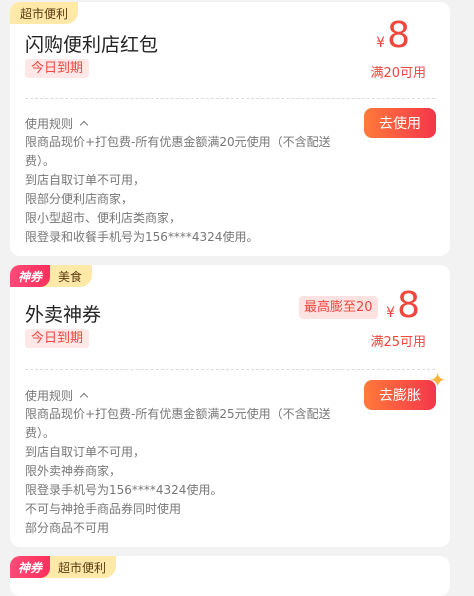  I want to click on coupon-title: 闪购便利店红包, so click(92, 45).